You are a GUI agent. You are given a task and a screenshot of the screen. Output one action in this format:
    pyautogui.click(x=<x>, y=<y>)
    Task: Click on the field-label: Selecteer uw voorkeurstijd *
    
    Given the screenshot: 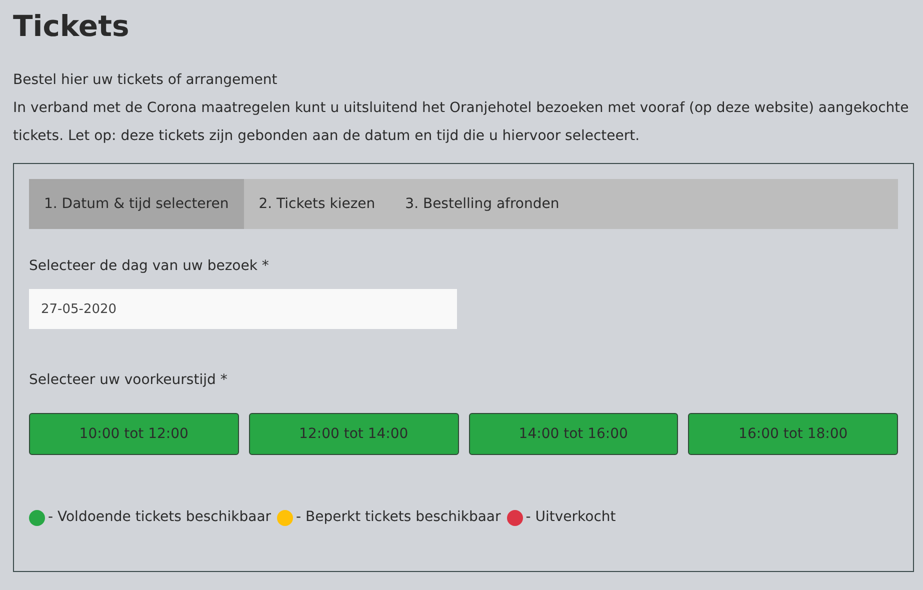 What is the action you would take?
    pyautogui.click(x=128, y=380)
    